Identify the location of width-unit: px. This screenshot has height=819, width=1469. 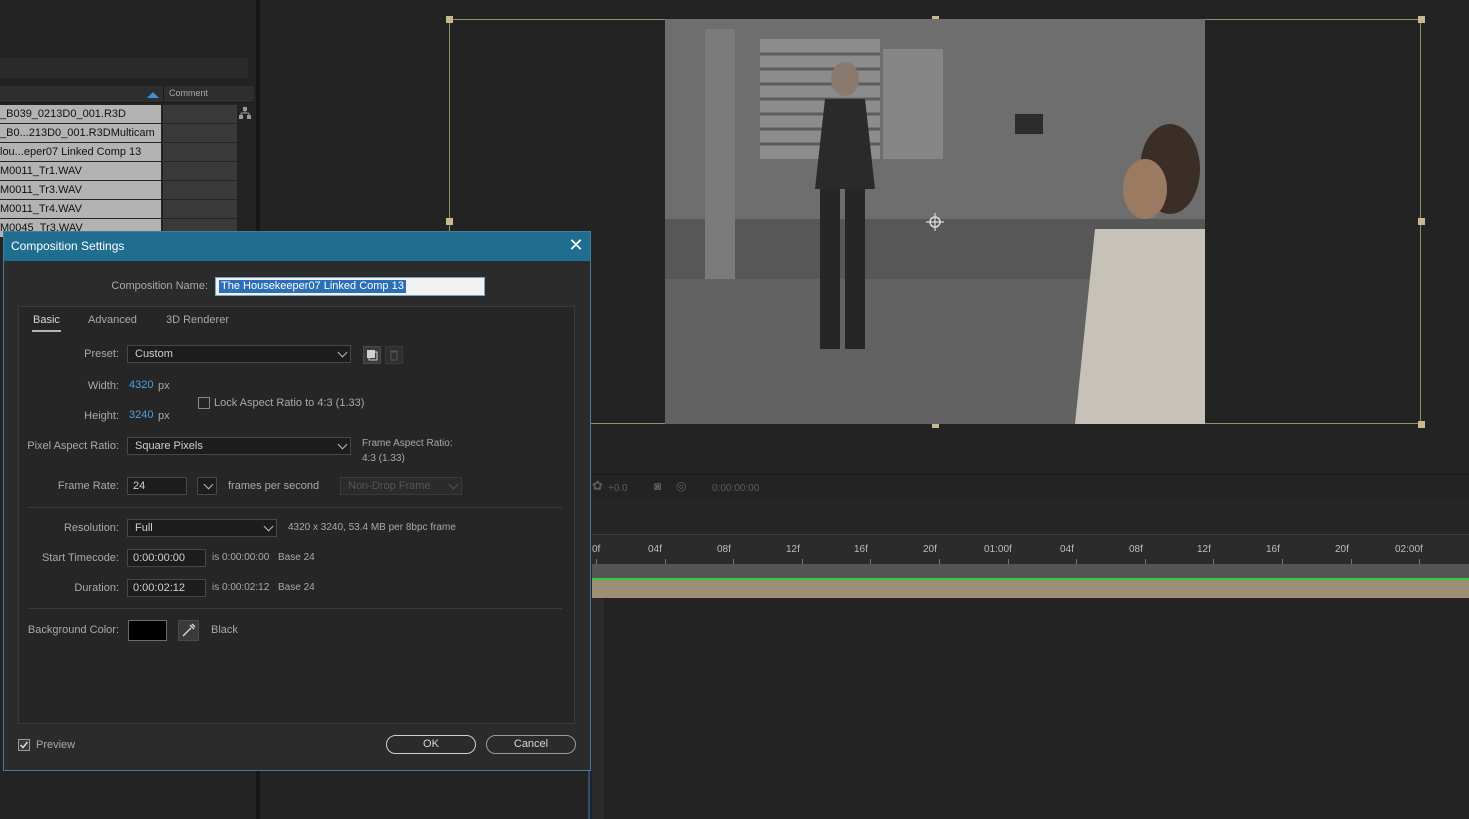
(164, 386).